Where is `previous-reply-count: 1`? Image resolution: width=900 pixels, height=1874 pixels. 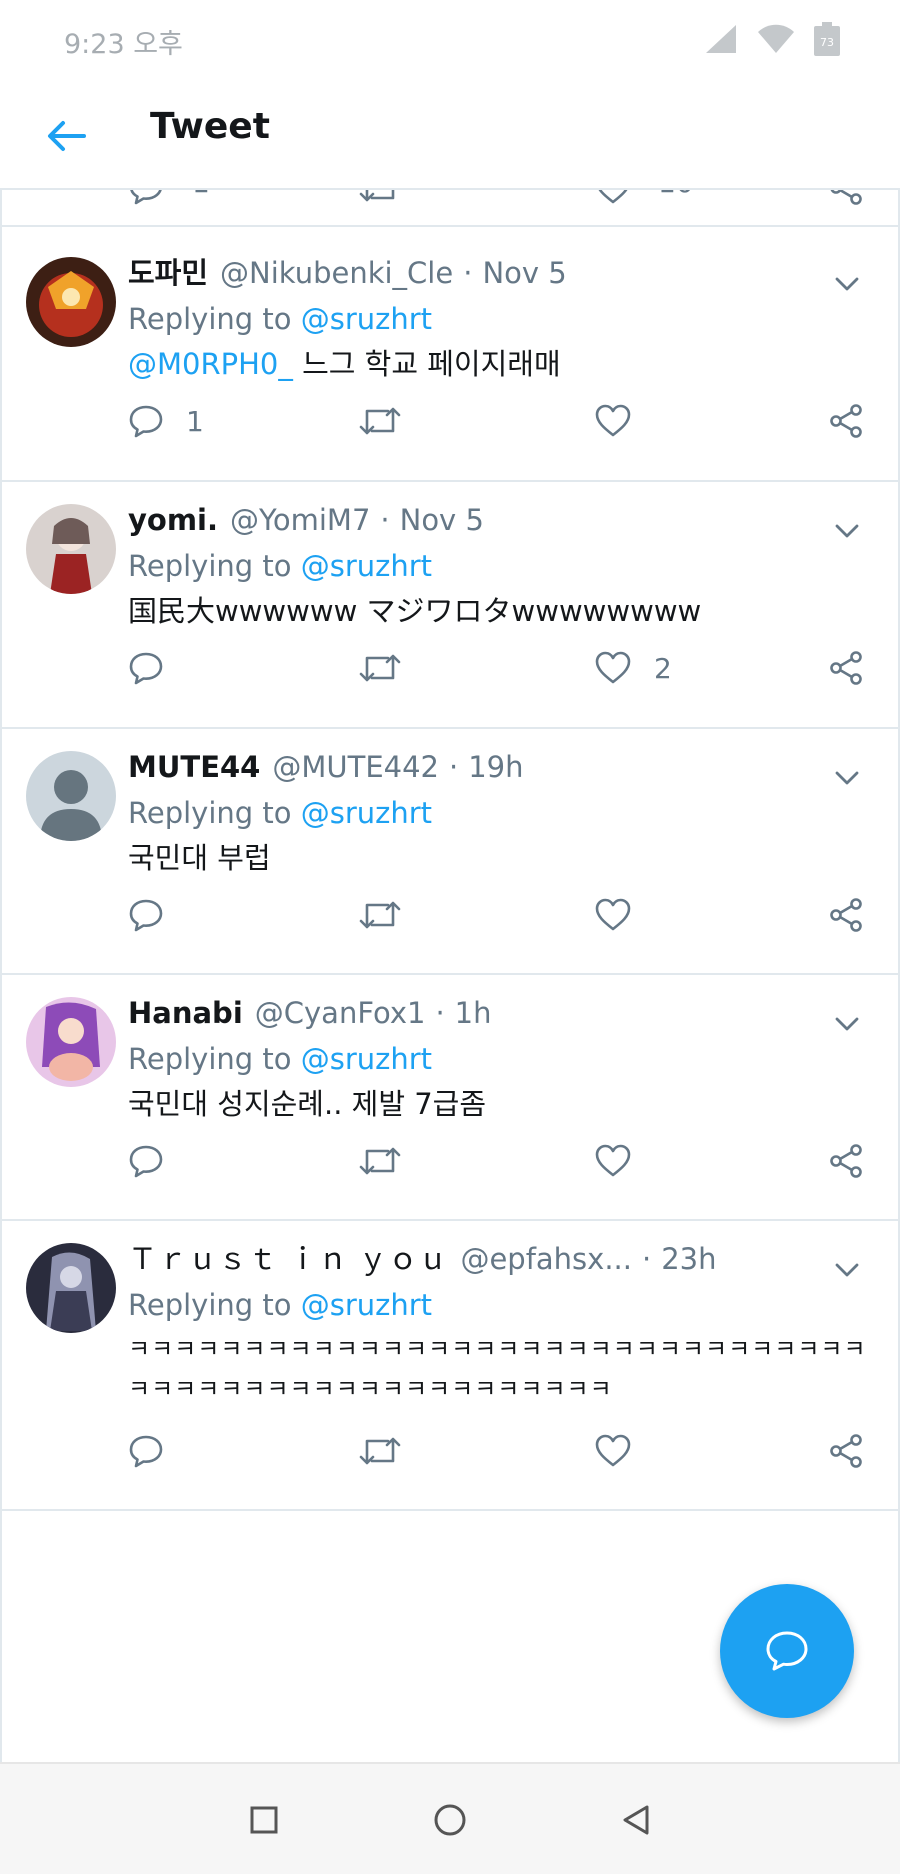 previous-reply-count: 1 is located at coordinates (201, 194).